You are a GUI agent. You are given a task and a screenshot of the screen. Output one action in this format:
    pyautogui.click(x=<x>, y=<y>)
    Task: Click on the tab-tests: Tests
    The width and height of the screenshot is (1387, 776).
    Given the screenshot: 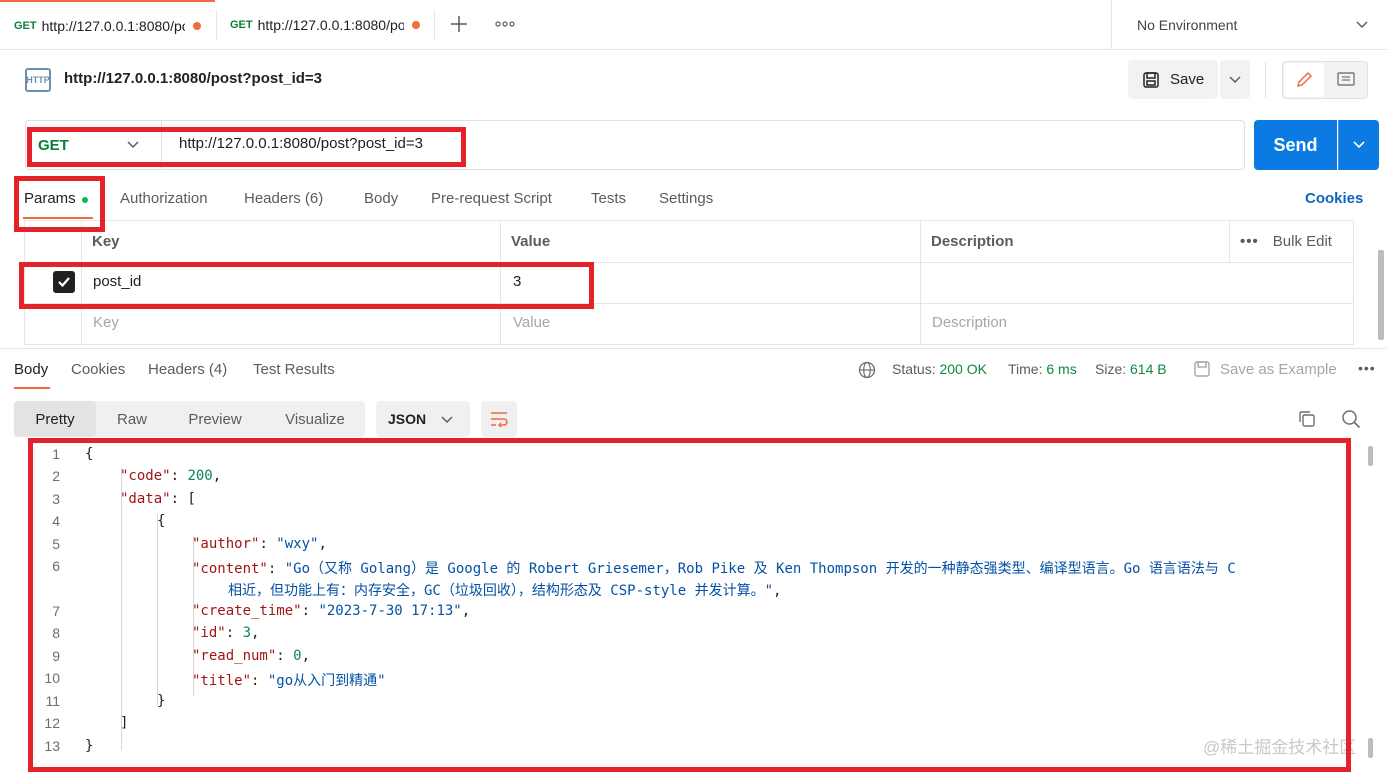 What is the action you would take?
    pyautogui.click(x=608, y=198)
    